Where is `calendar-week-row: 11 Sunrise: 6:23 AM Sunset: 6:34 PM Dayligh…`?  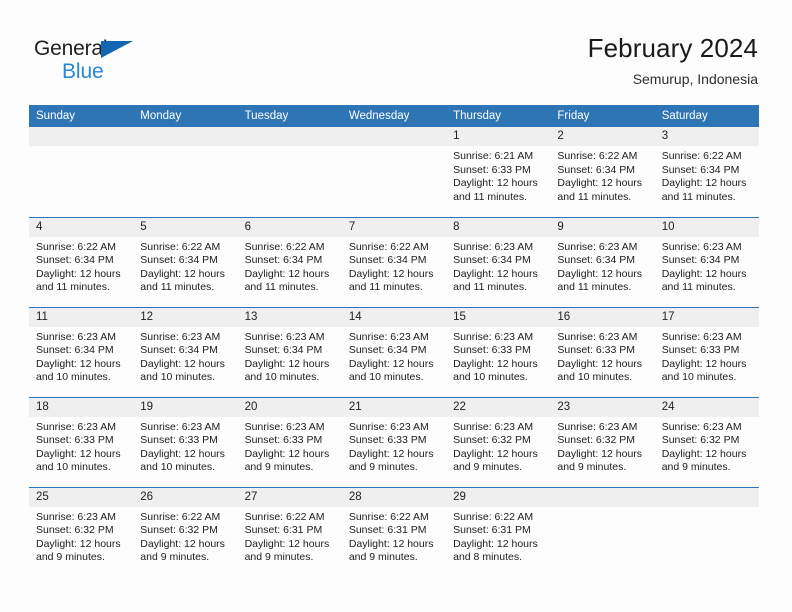
calendar-week-row: 11 Sunrise: 6:23 AM Sunset: 6:34 PM Dayligh… is located at coordinates (394, 351).